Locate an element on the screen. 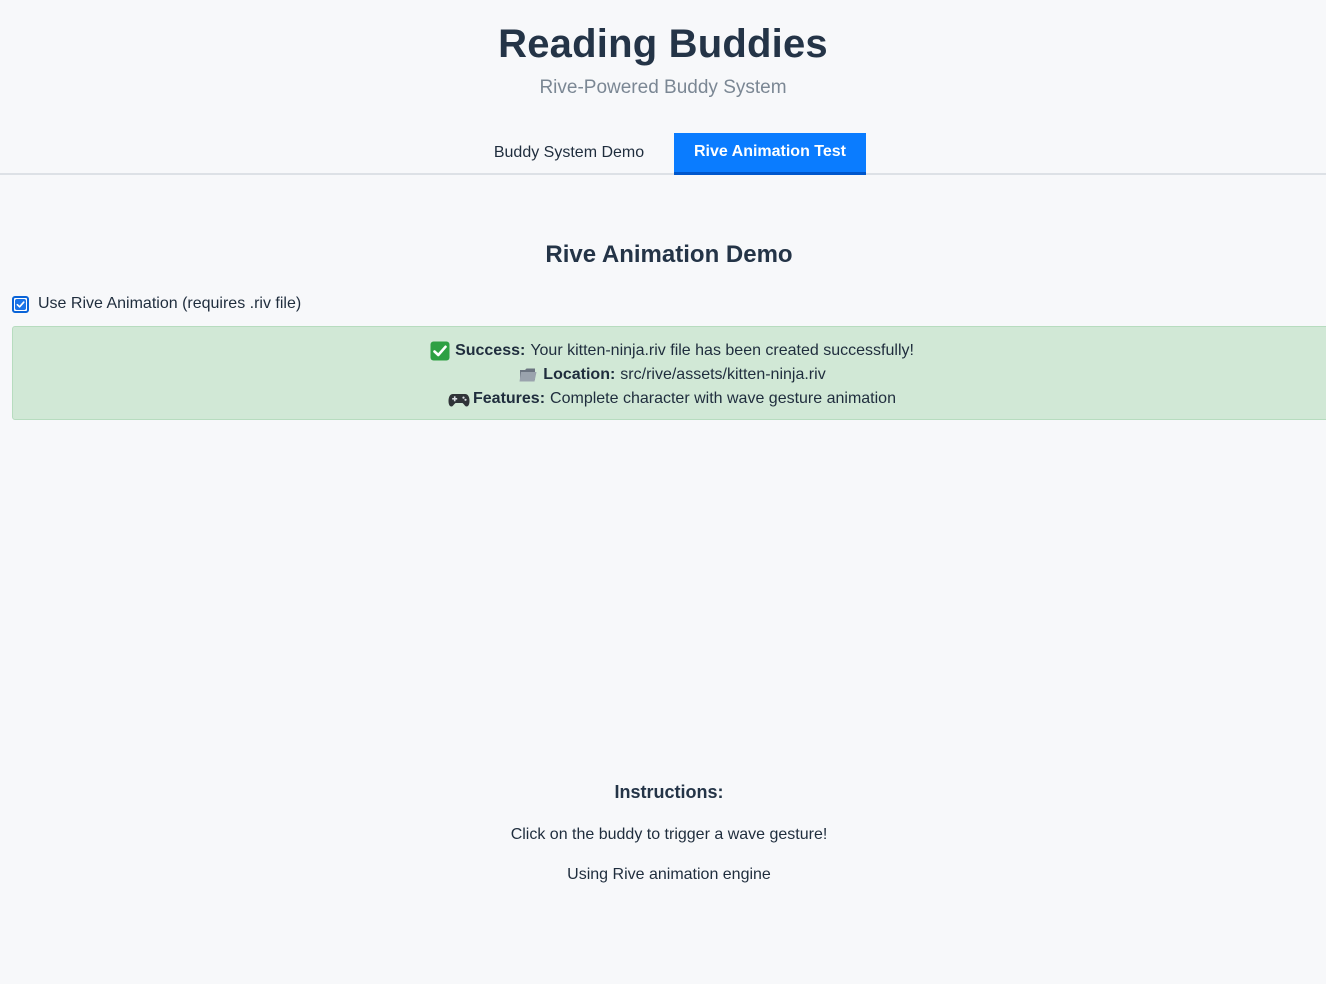  folder-icon is located at coordinates (528, 375).